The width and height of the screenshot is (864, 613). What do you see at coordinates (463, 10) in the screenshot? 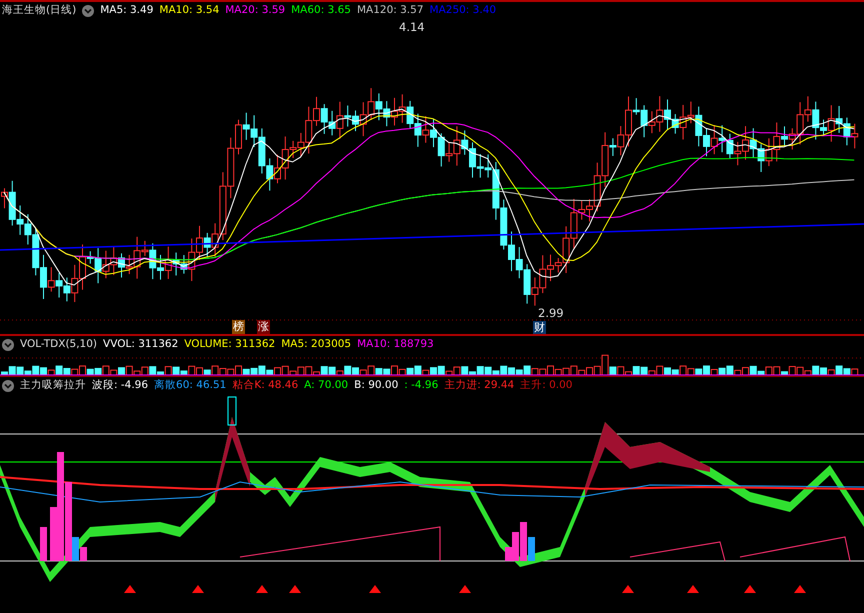
I see `legend-value: MA250: 3.40` at bounding box center [463, 10].